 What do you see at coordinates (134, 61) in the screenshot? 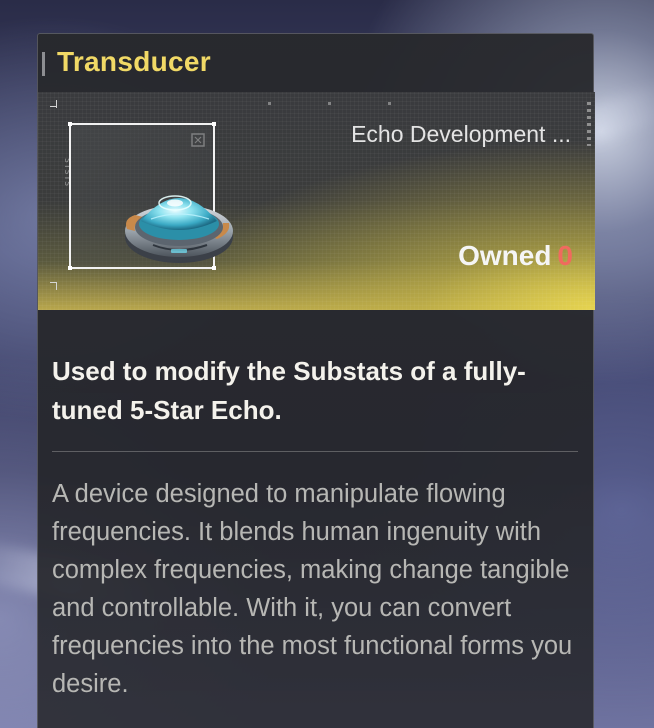
I see `item-title: Transducer` at bounding box center [134, 61].